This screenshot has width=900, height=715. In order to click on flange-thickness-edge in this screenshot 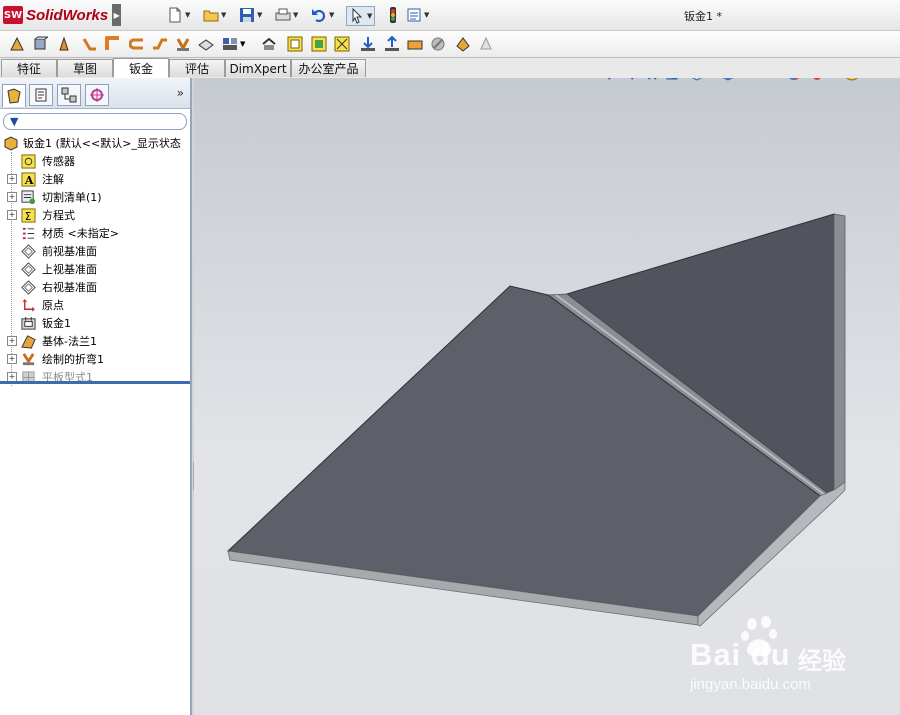, I will do `click(839, 352)`.